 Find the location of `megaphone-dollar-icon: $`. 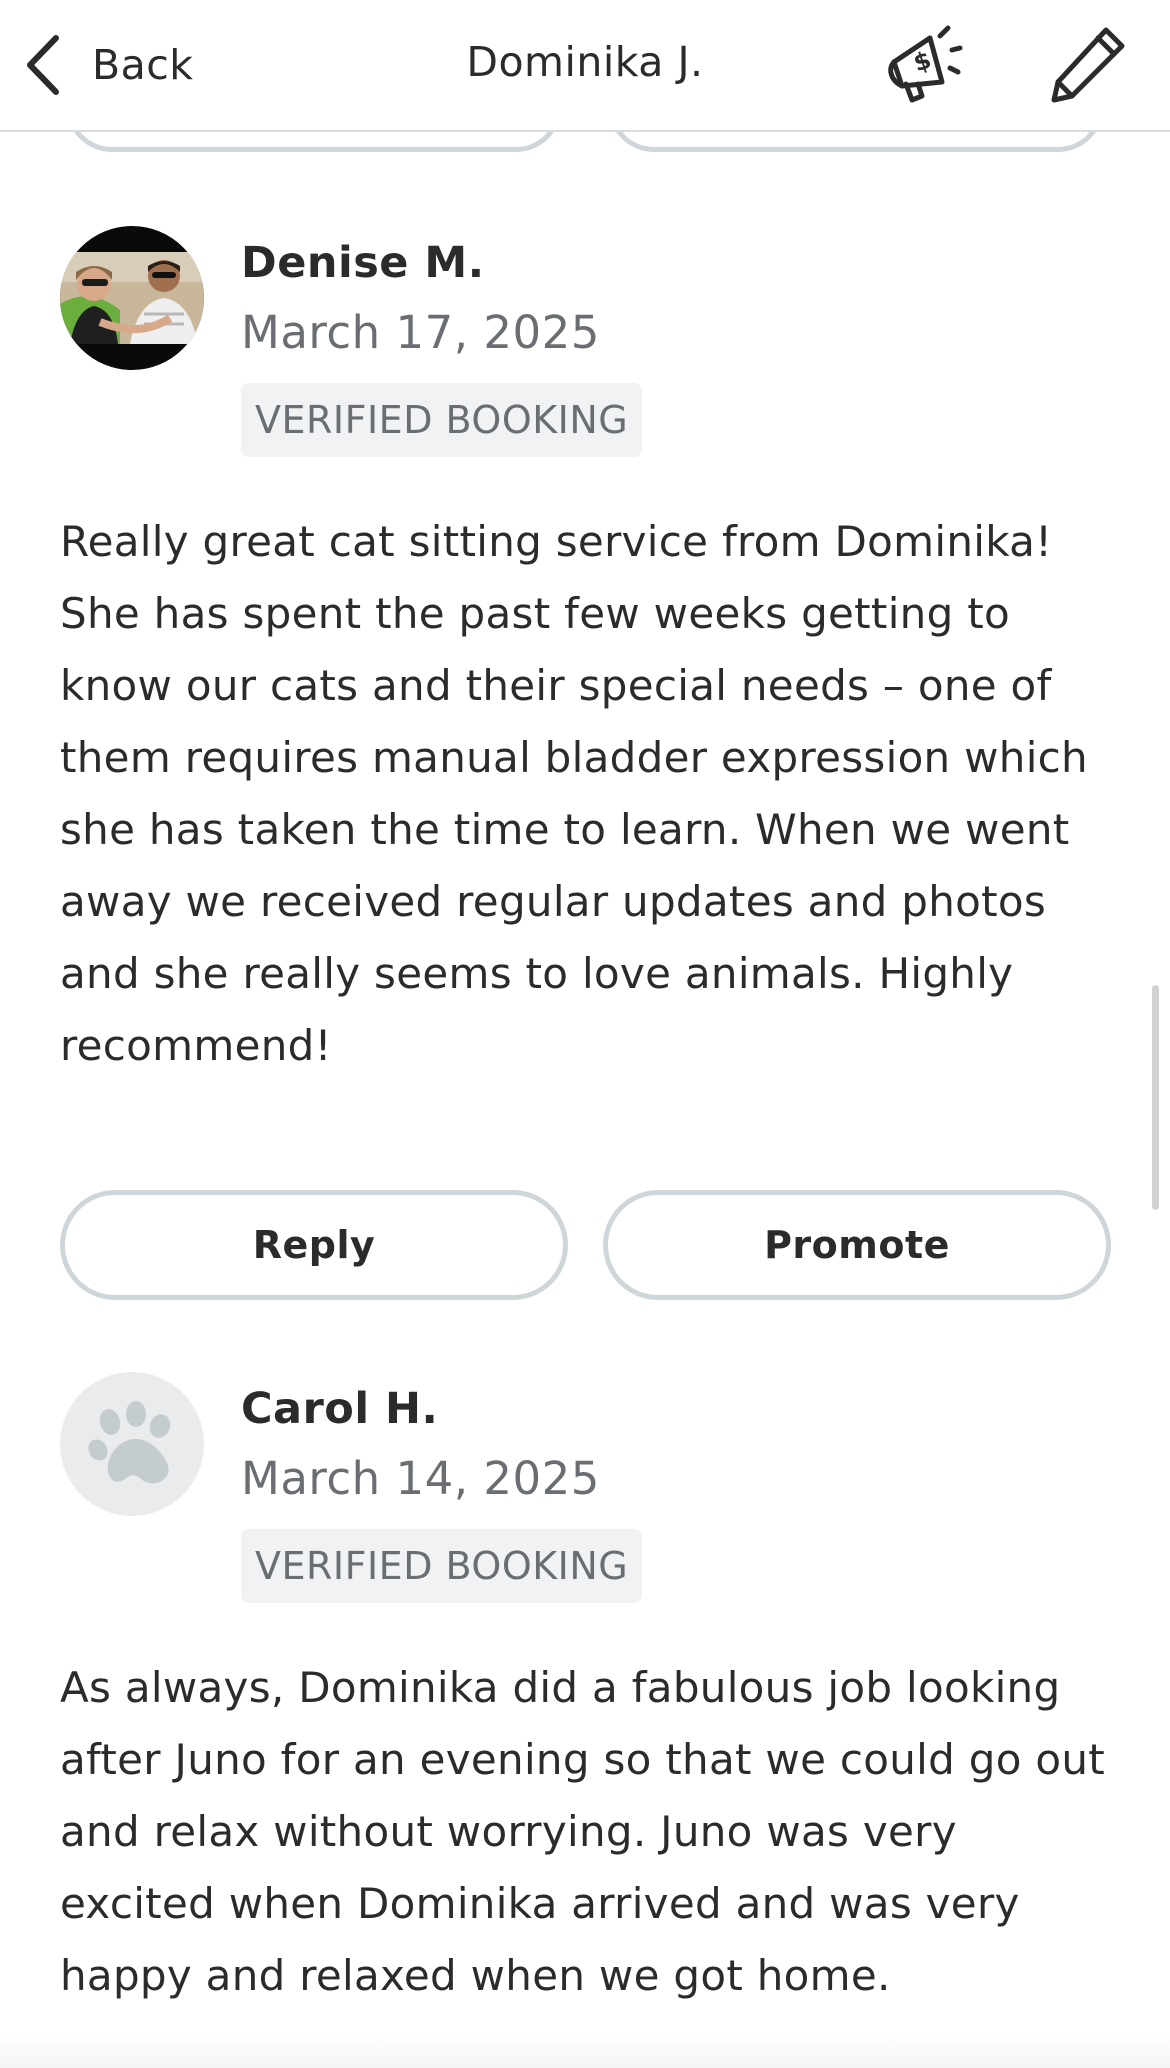

megaphone-dollar-icon: $ is located at coordinates (925, 64).